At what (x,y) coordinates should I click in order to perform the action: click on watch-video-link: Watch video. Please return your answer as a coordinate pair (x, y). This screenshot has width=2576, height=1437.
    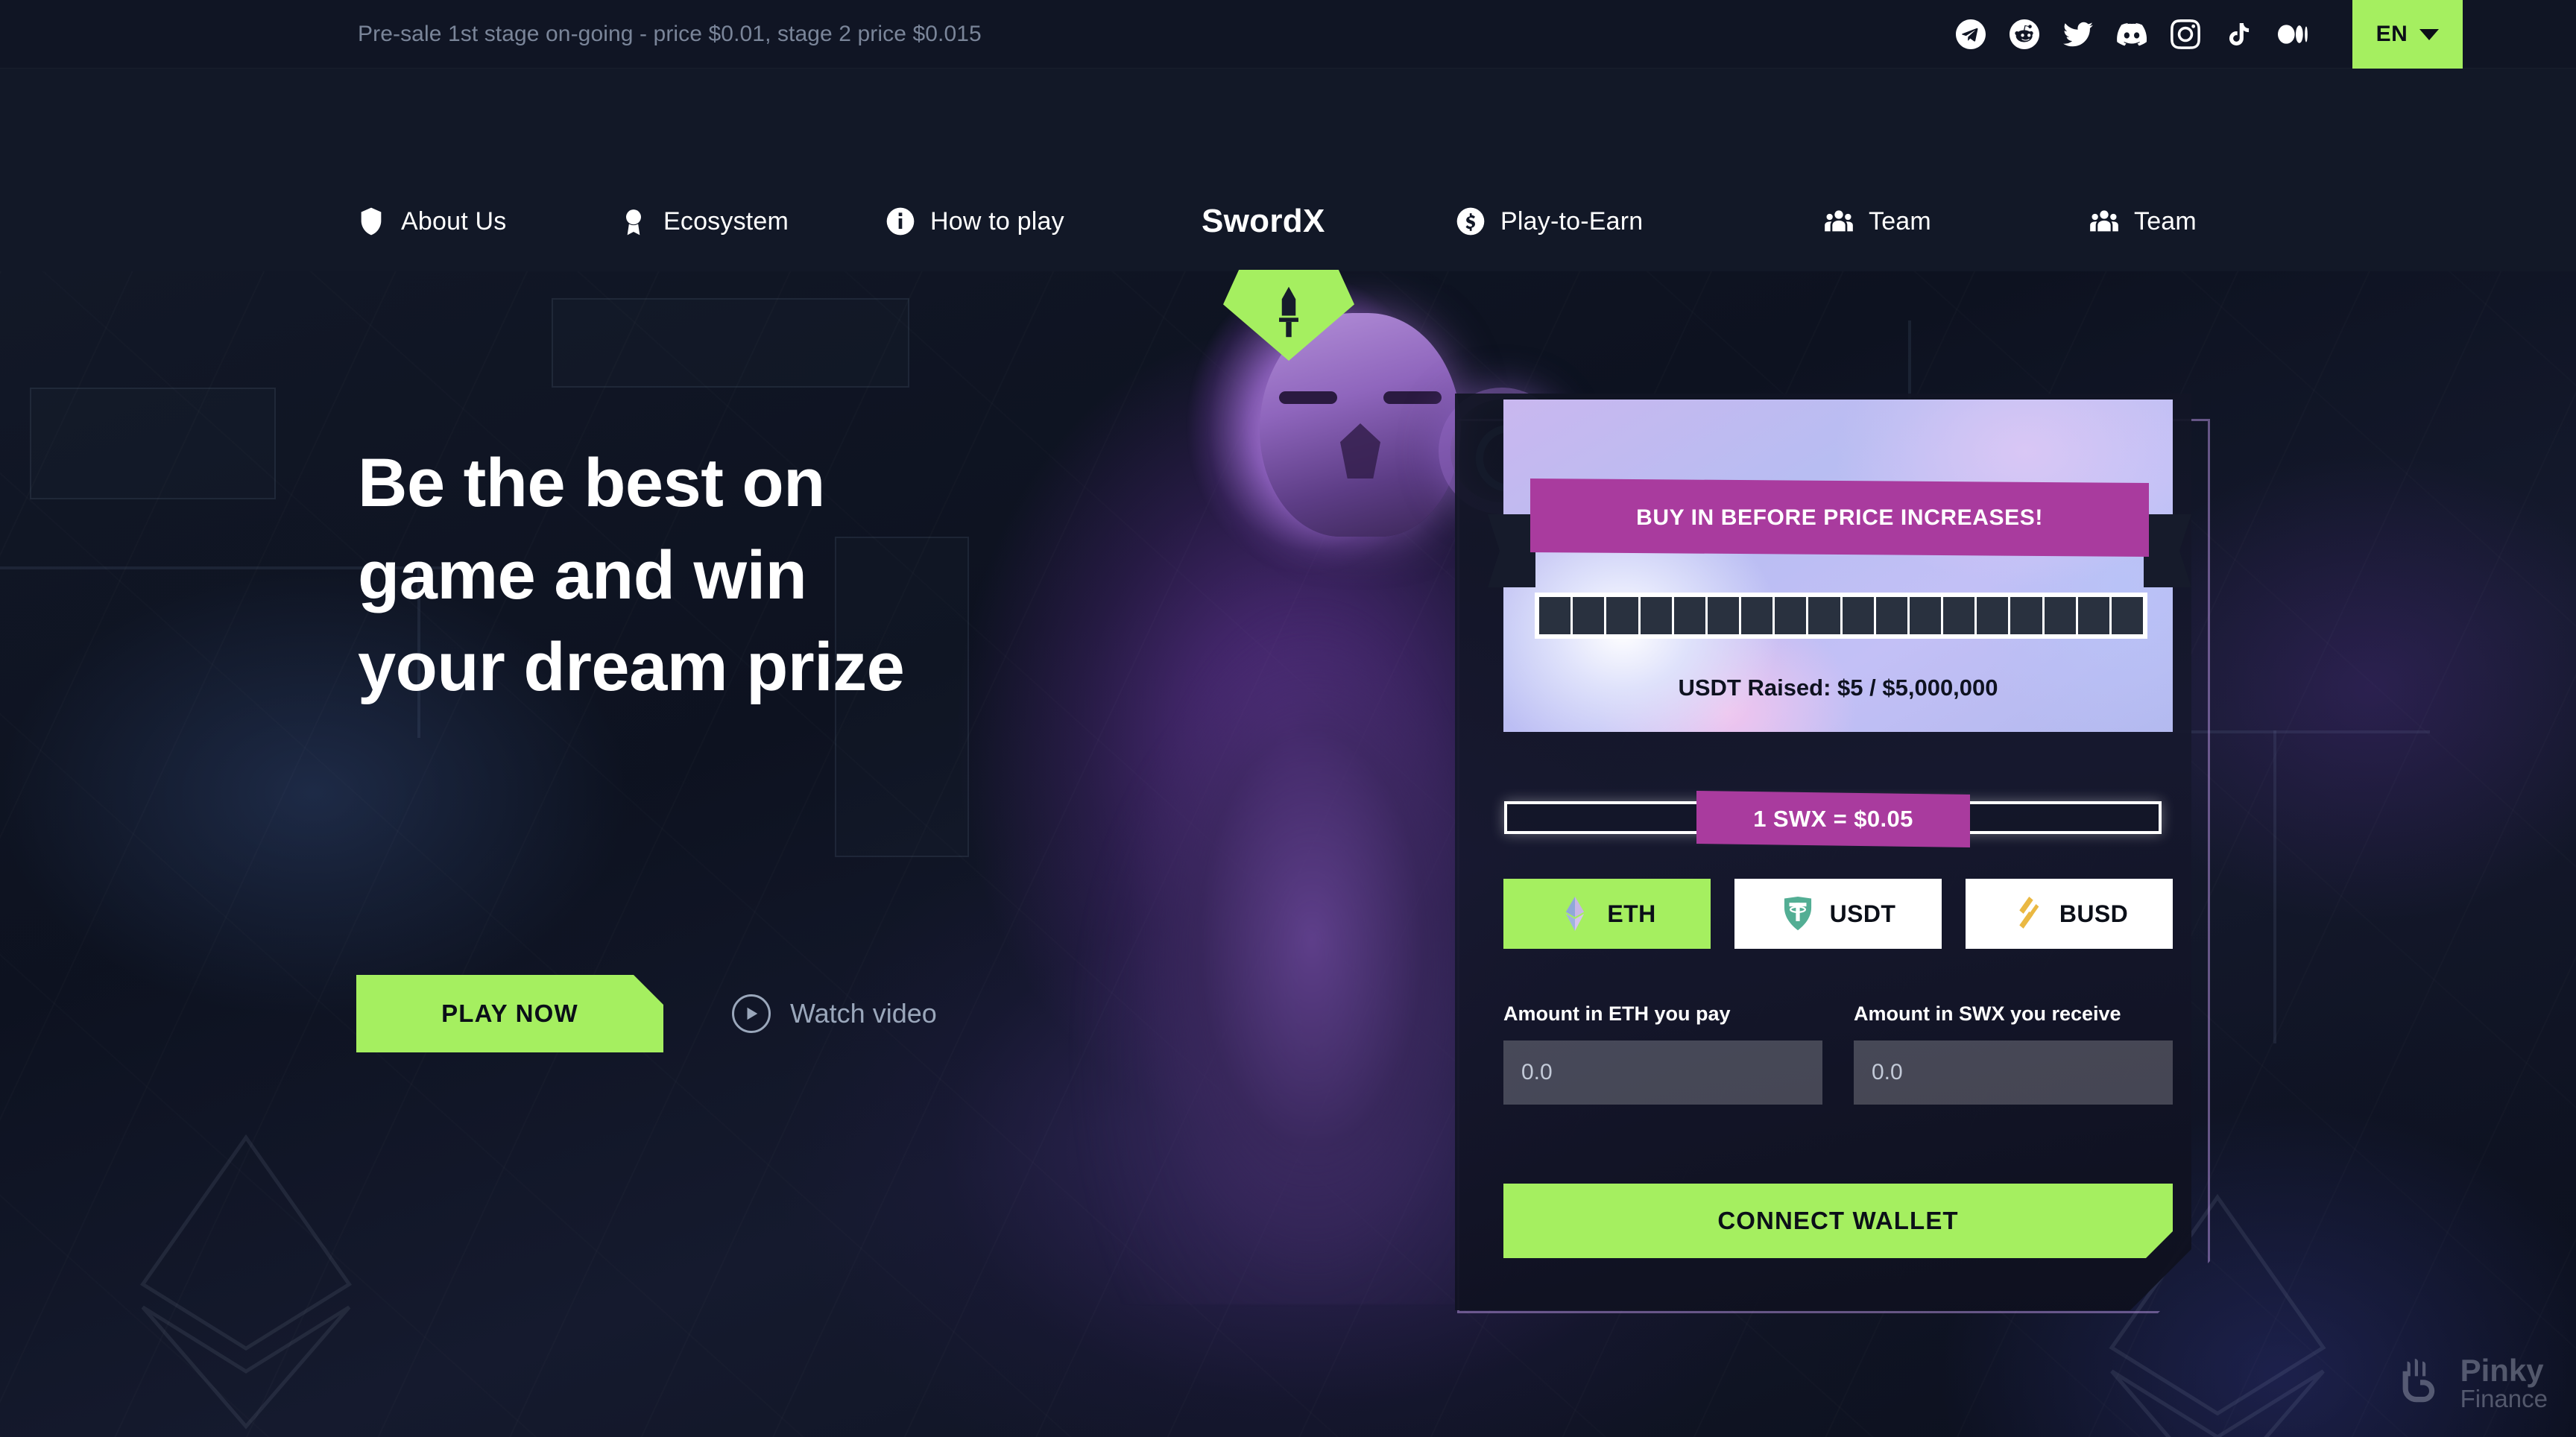
    Looking at the image, I should click on (834, 1014).